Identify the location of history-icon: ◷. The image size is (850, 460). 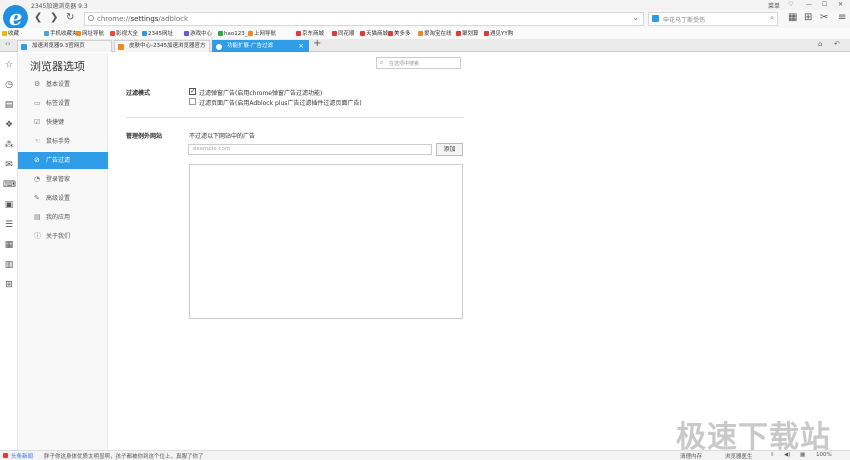
(9, 85).